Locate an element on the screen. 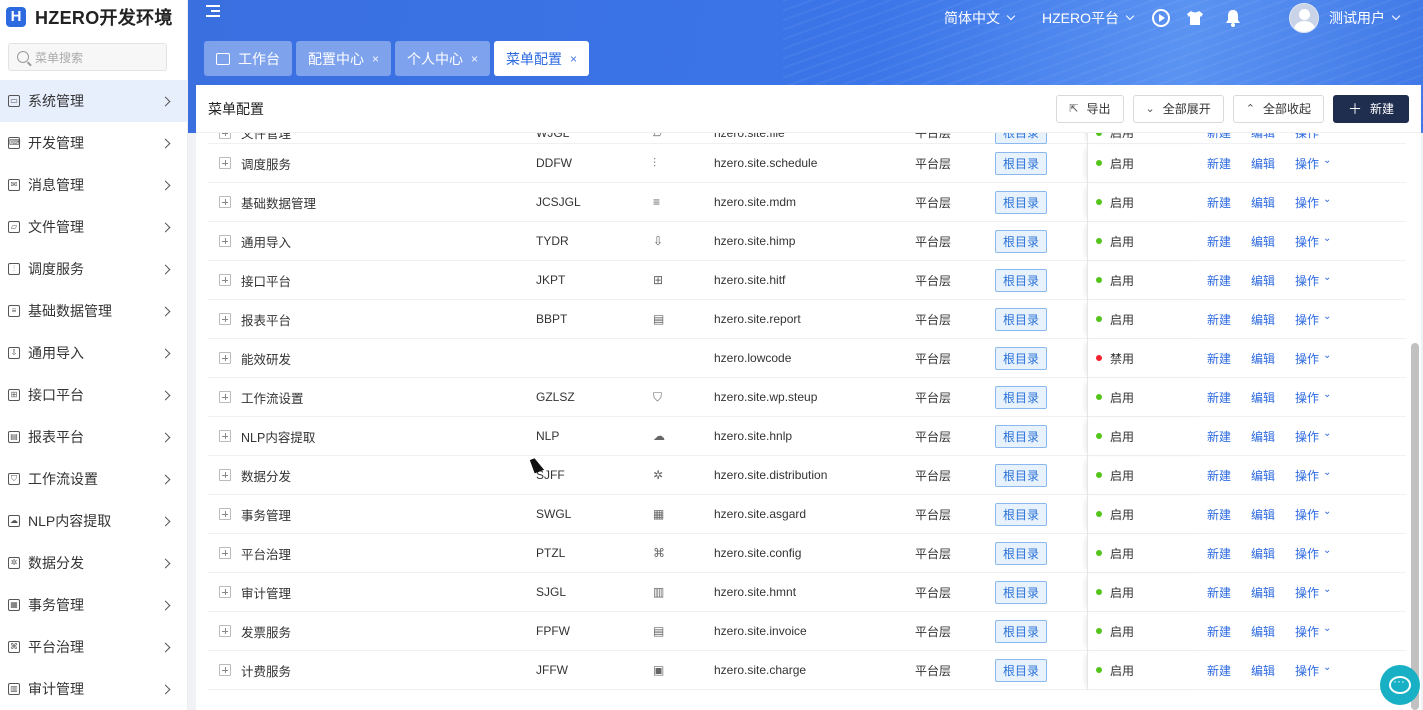 The width and height of the screenshot is (1423, 710). tab: 菜单配置 × is located at coordinates (542, 58).